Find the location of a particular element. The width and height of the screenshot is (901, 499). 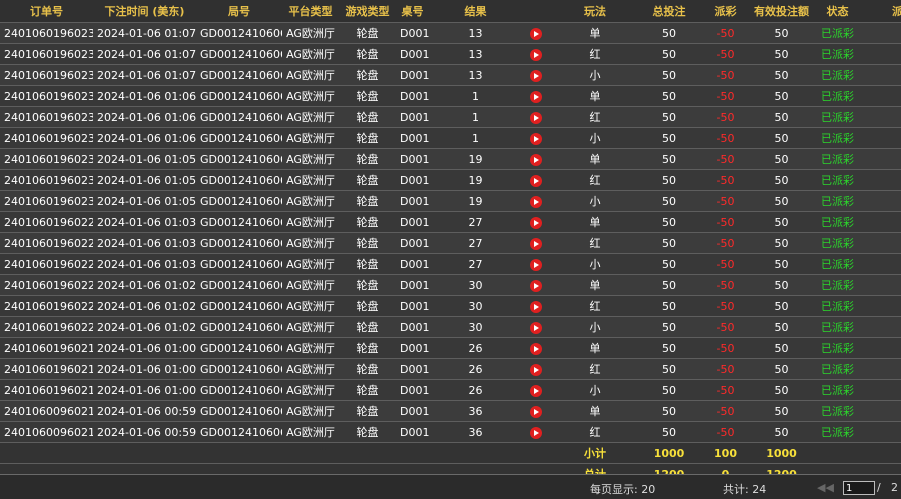

cell-bet-type: 单 is located at coordinates (595, 222).